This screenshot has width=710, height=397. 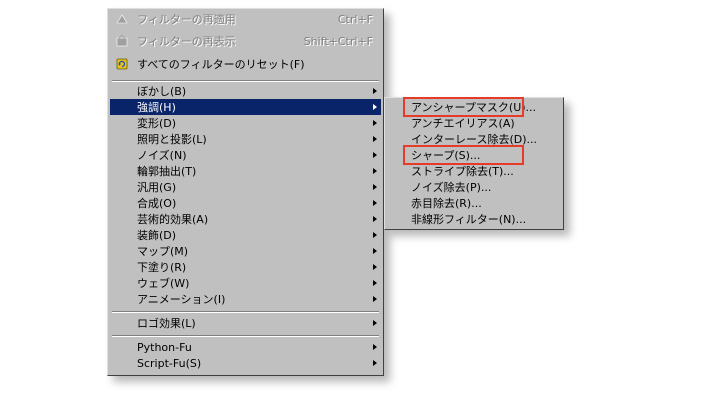 What do you see at coordinates (162, 267) in the screenshot?
I see `menu-item-label: 下塗り(R)` at bounding box center [162, 267].